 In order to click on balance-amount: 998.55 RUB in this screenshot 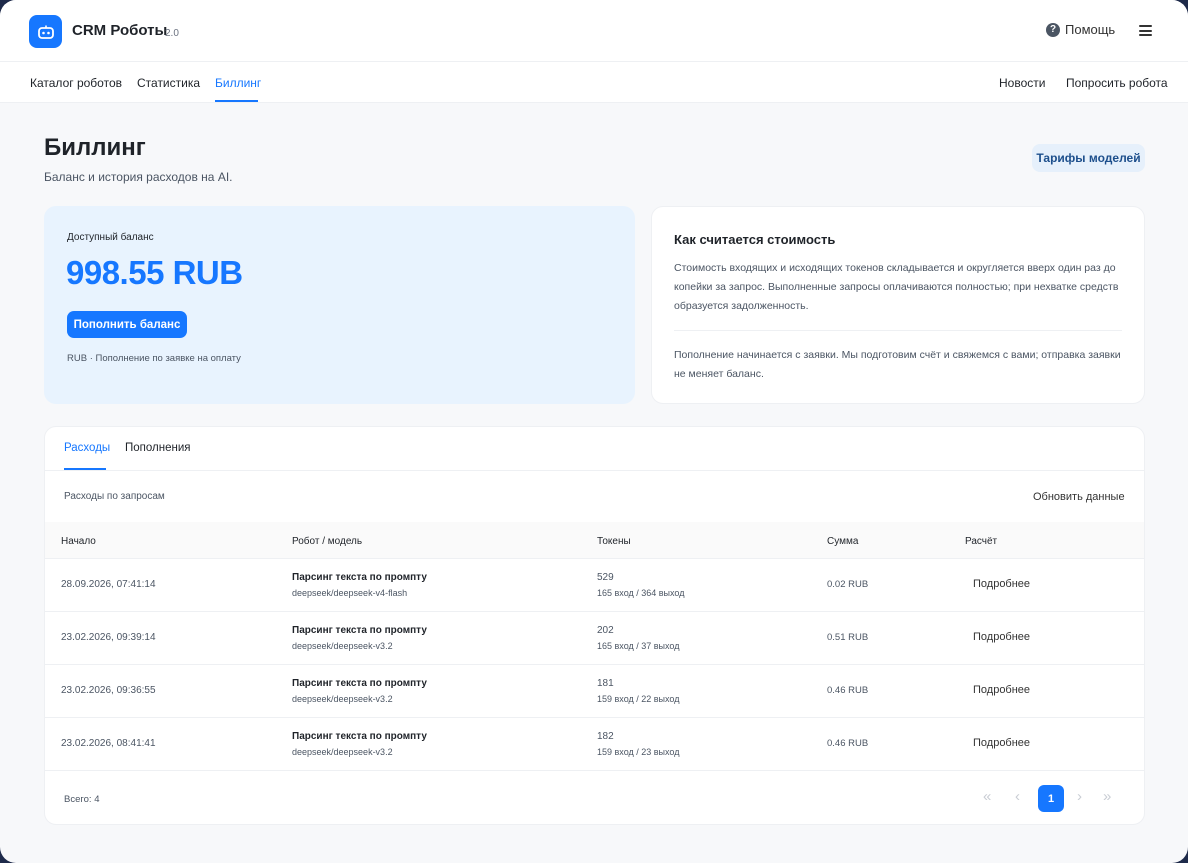, I will do `click(154, 272)`.